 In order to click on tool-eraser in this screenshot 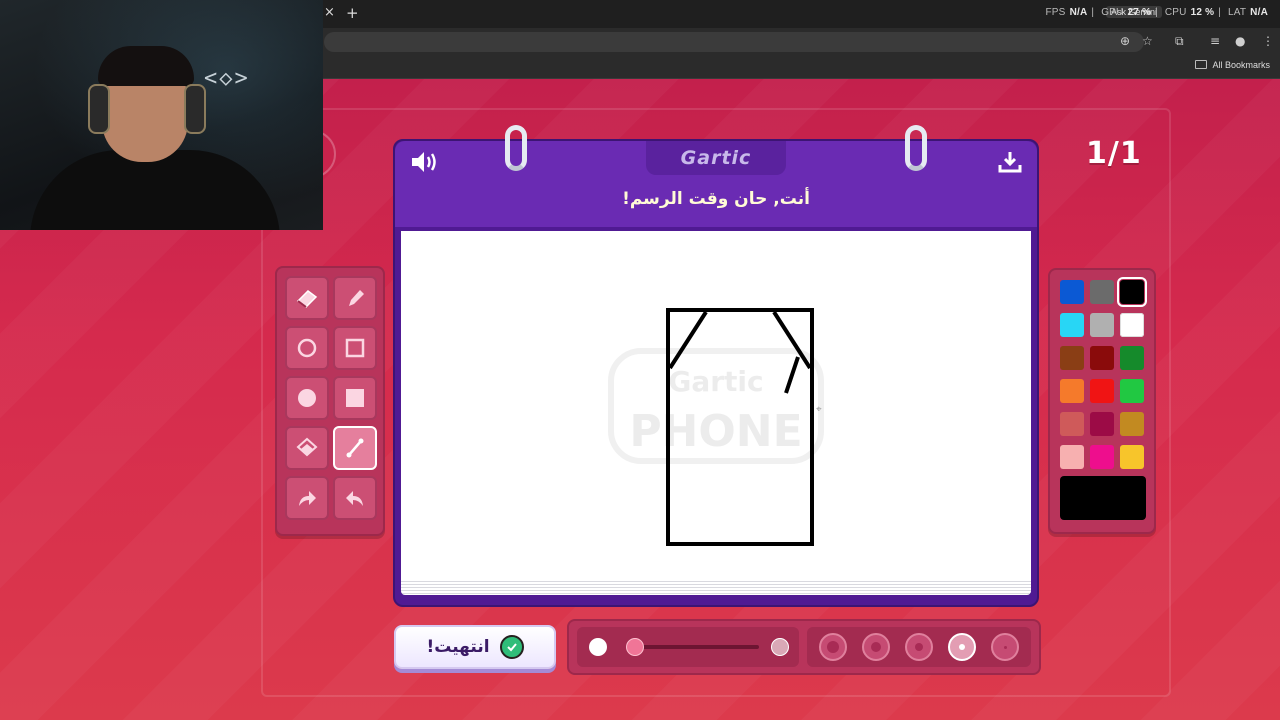, I will do `click(307, 298)`.